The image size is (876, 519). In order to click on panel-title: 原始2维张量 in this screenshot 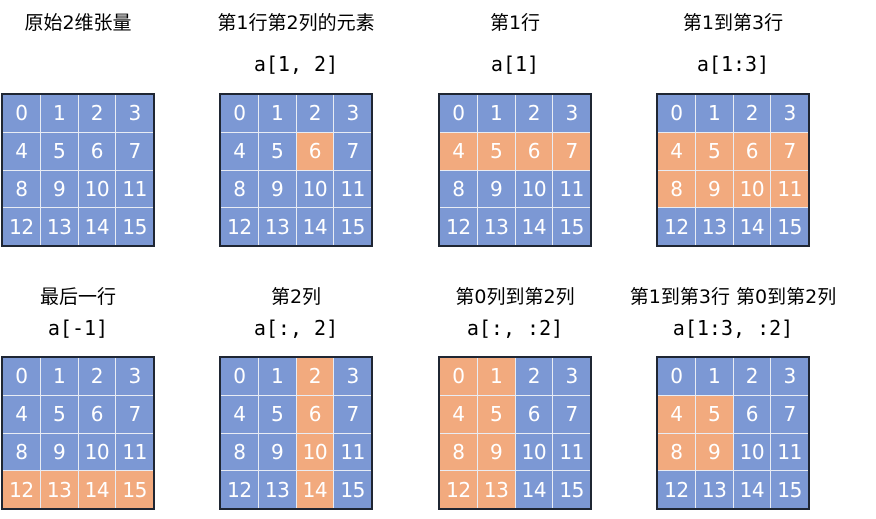, I will do `click(78, 23)`.